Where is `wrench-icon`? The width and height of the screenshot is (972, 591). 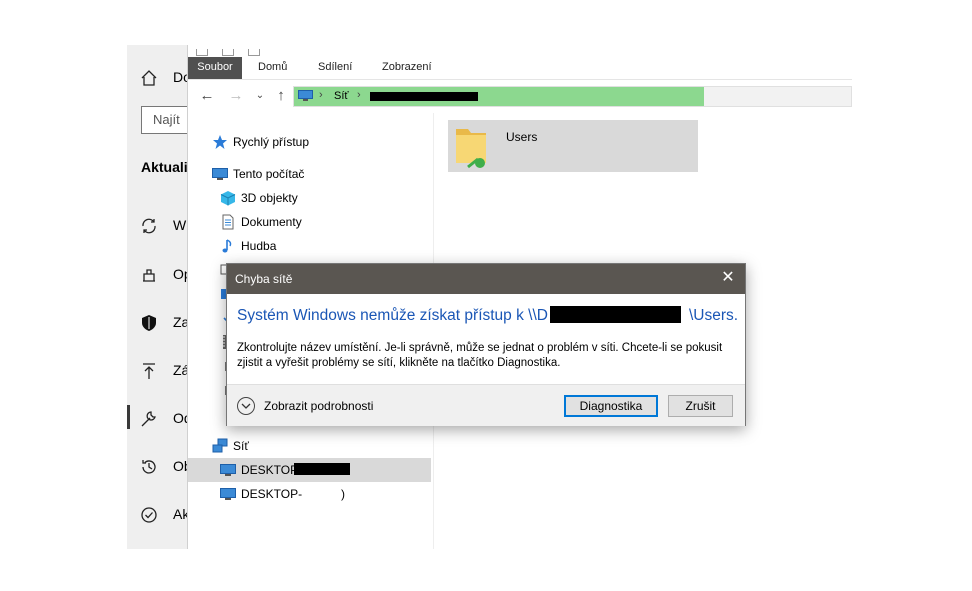
wrench-icon is located at coordinates (148, 419).